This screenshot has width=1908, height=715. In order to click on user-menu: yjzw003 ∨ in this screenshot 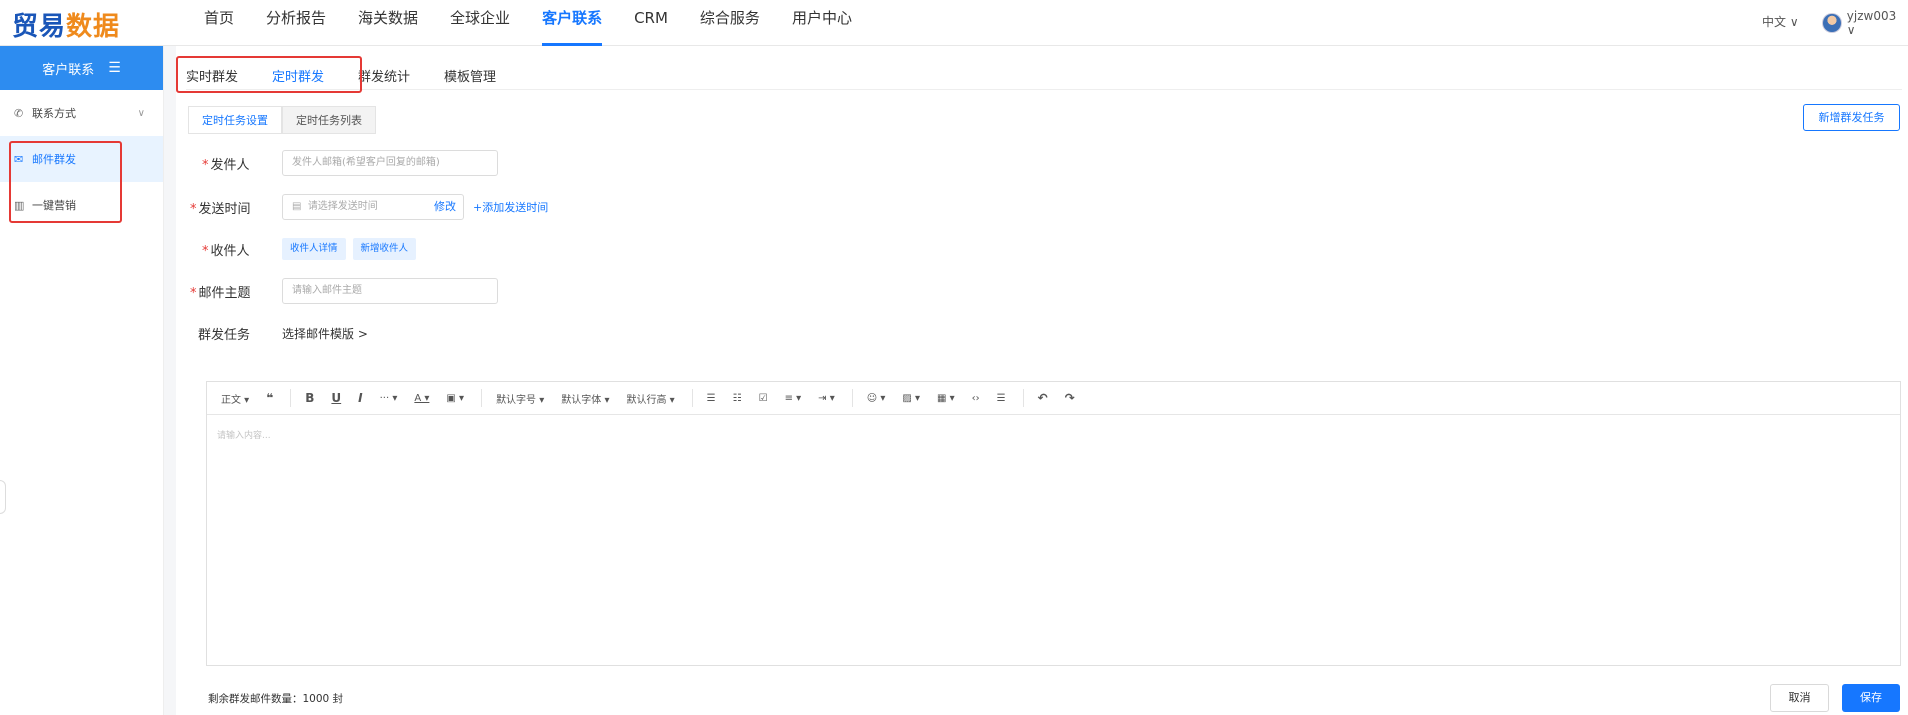, I will do `click(1865, 23)`.